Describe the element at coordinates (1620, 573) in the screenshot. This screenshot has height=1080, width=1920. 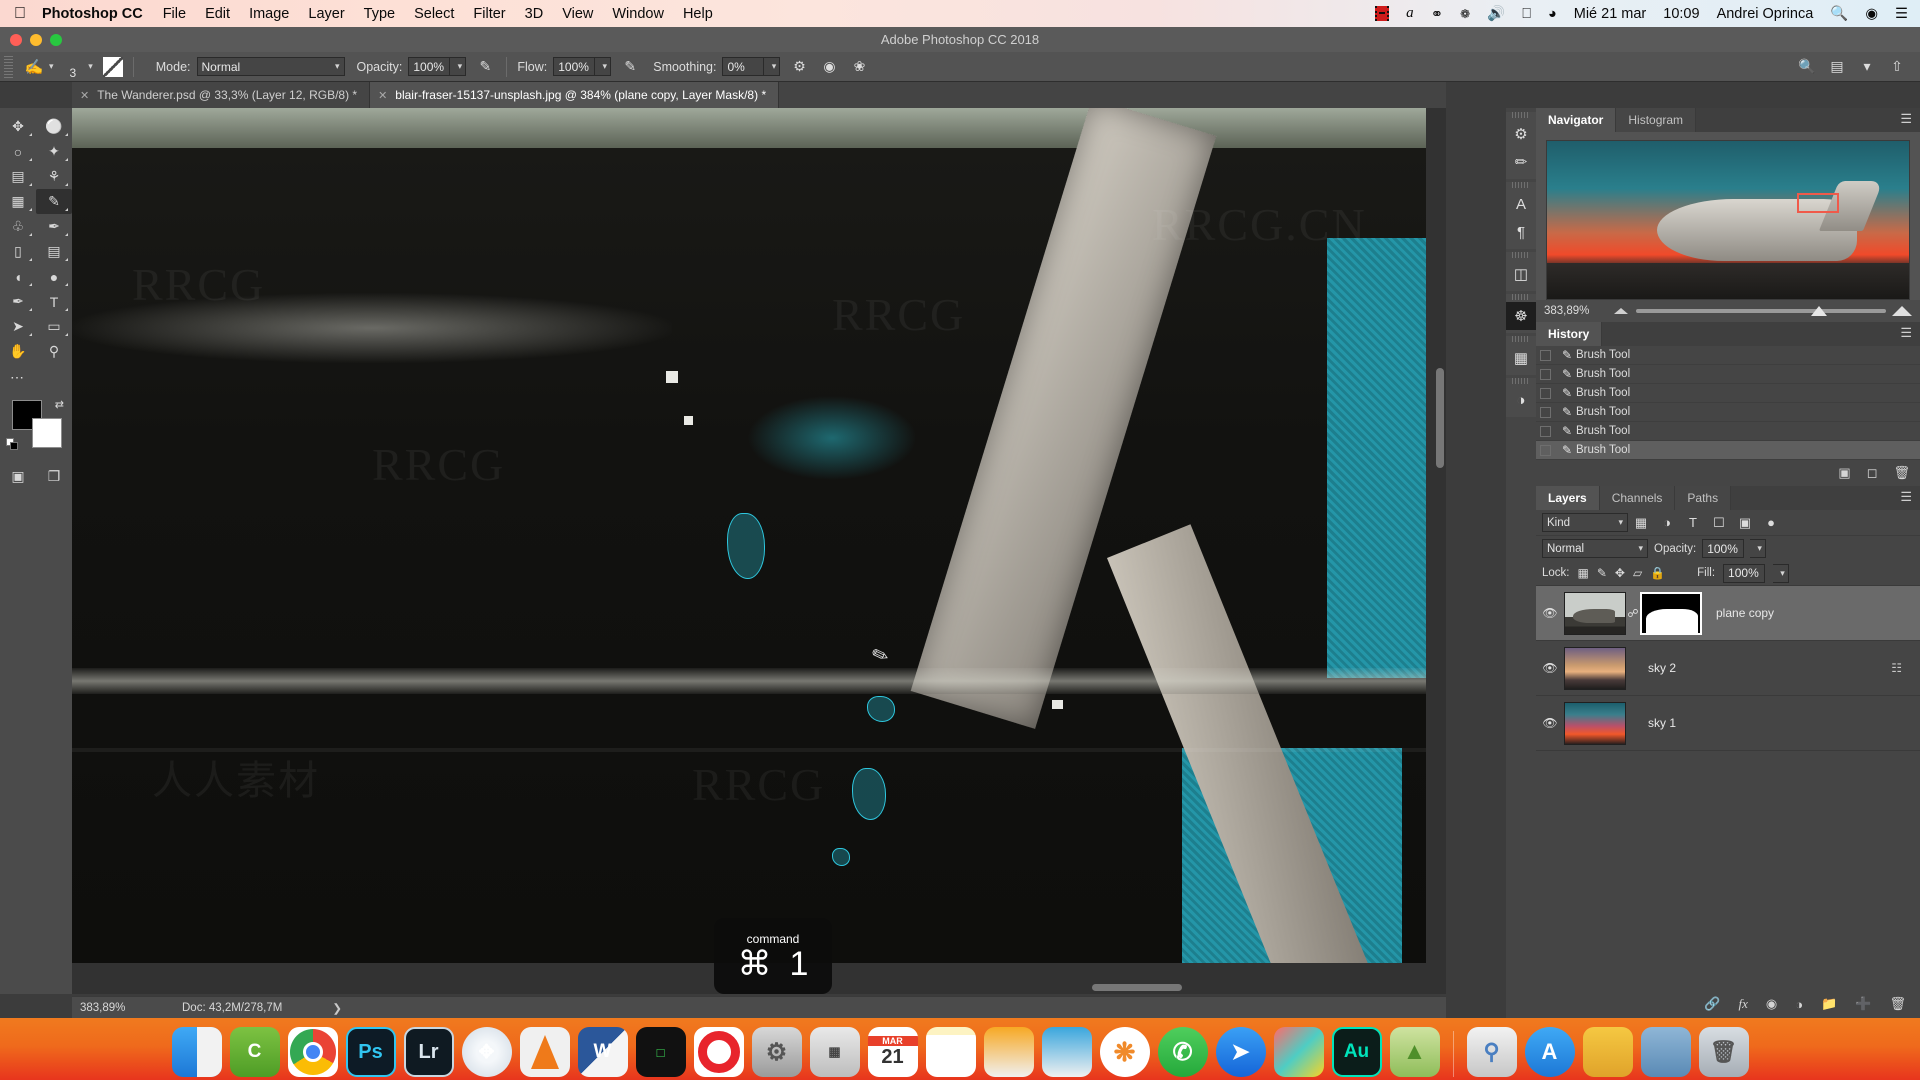
I see `lock-position-icon: ✥` at that location.